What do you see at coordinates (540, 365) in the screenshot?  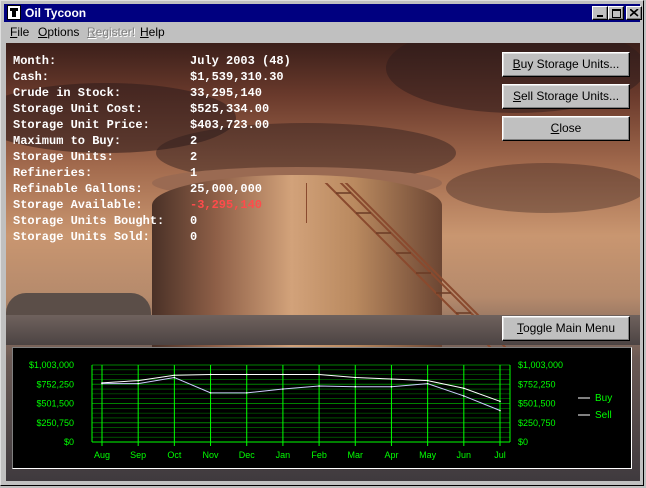 I see `y-tick-label-right: $1,003,000` at bounding box center [540, 365].